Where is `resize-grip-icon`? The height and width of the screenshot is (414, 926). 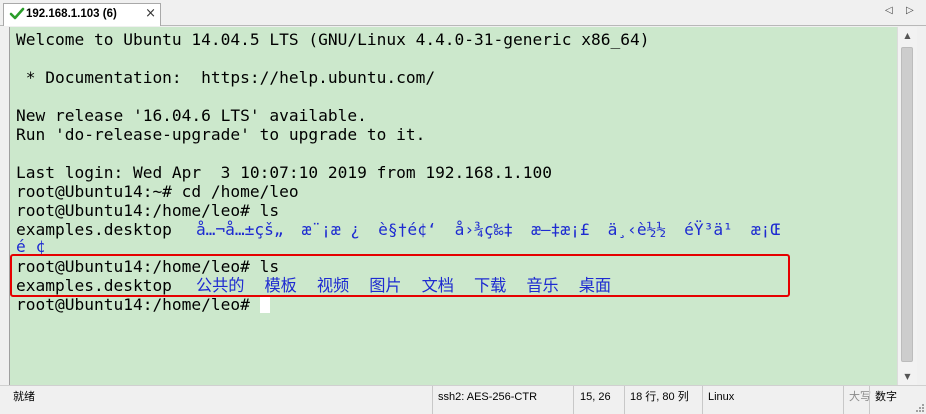 resize-grip-icon is located at coordinates (919, 407).